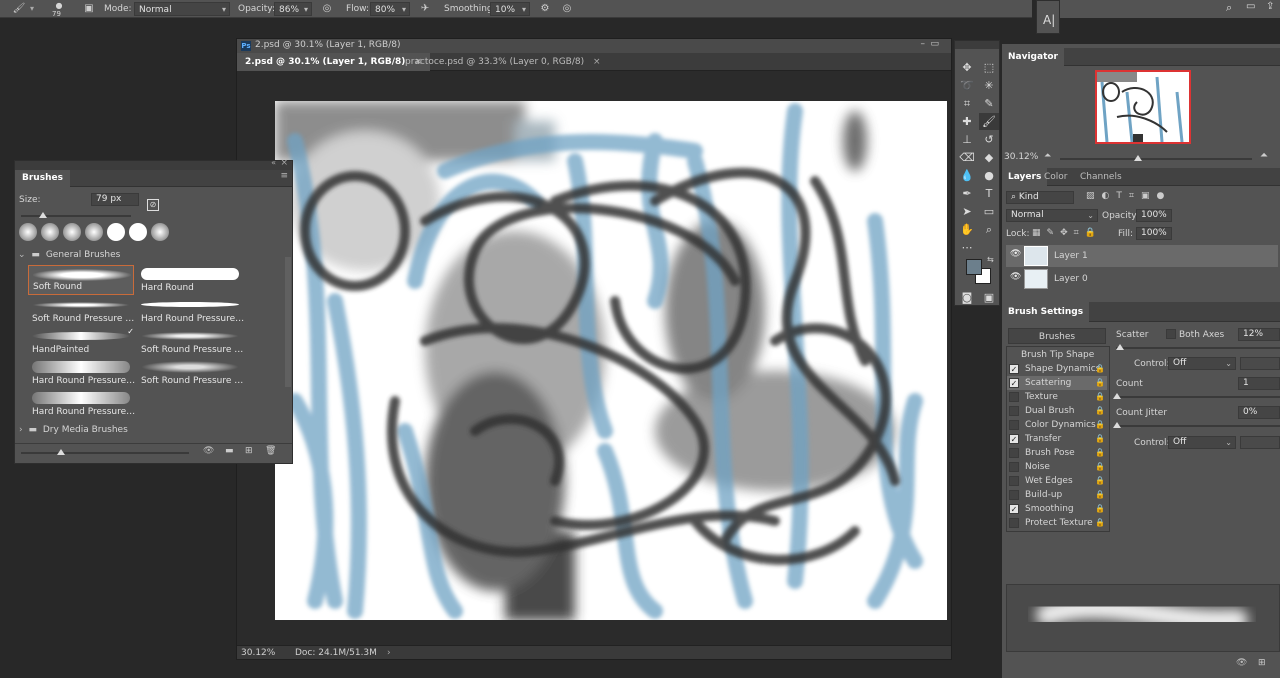  What do you see at coordinates (1143, 107) in the screenshot?
I see `navigator-thumbnail` at bounding box center [1143, 107].